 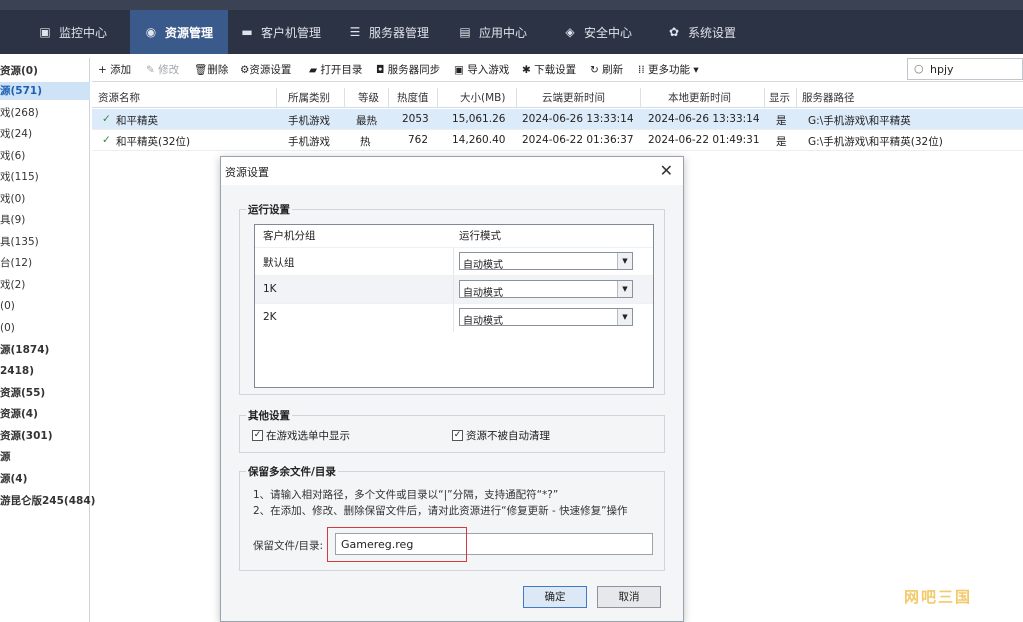 What do you see at coordinates (114, 69) in the screenshot?
I see `add-button: + 添加` at bounding box center [114, 69].